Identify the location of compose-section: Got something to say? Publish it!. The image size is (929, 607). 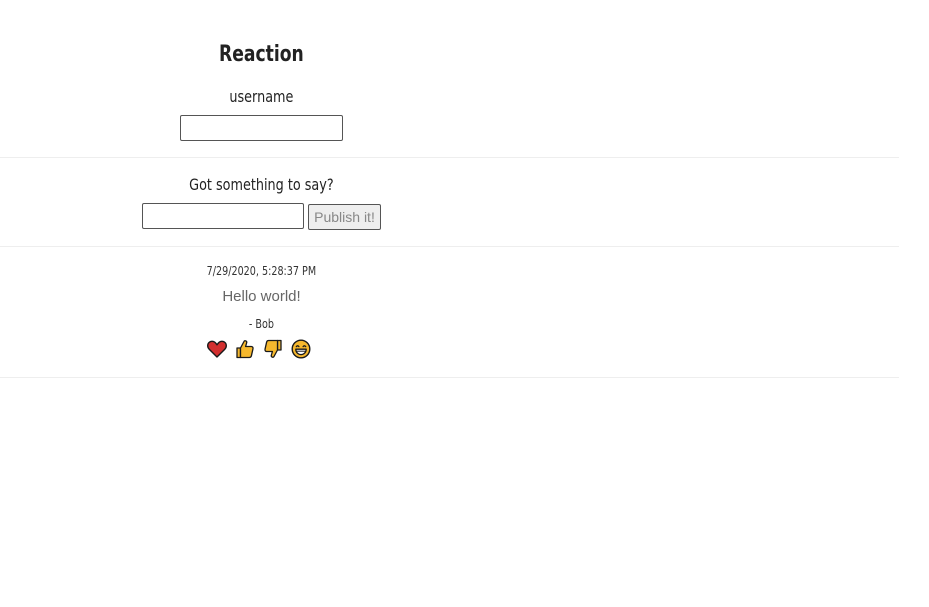
(449, 202).